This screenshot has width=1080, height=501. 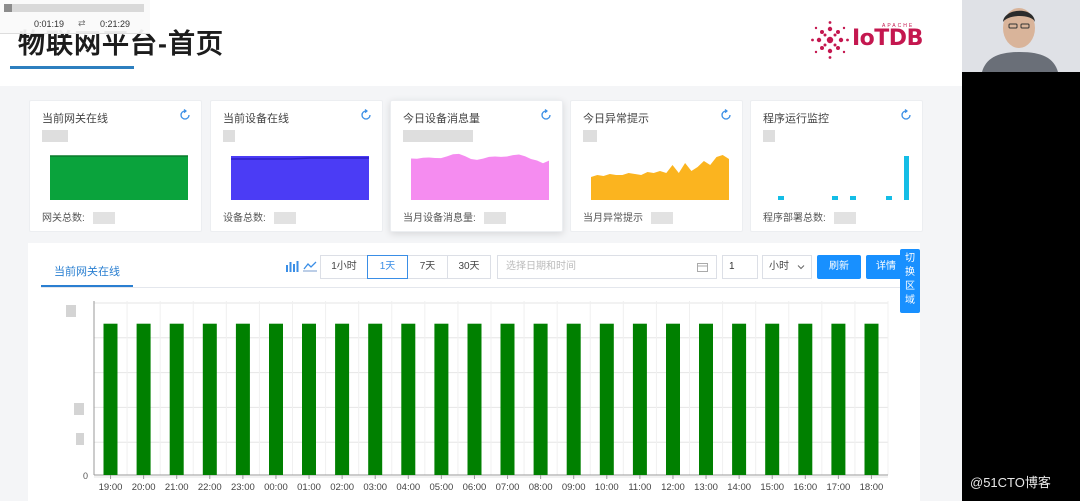 What do you see at coordinates (656, 166) in the screenshot?
I see `anomaly-card: 今日异常提示 当月异常提示` at bounding box center [656, 166].